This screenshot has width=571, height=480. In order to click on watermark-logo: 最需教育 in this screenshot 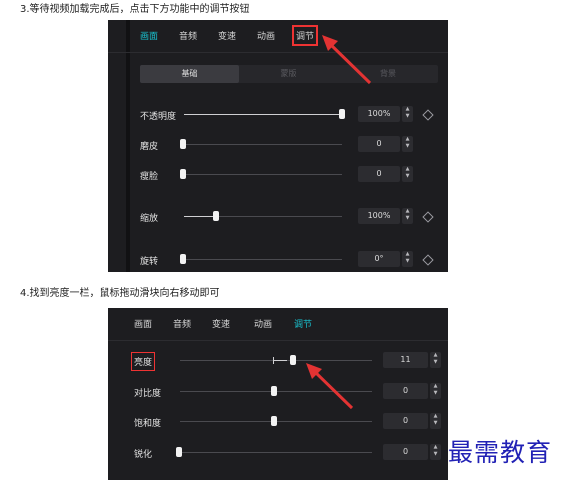, I will do `click(500, 452)`.